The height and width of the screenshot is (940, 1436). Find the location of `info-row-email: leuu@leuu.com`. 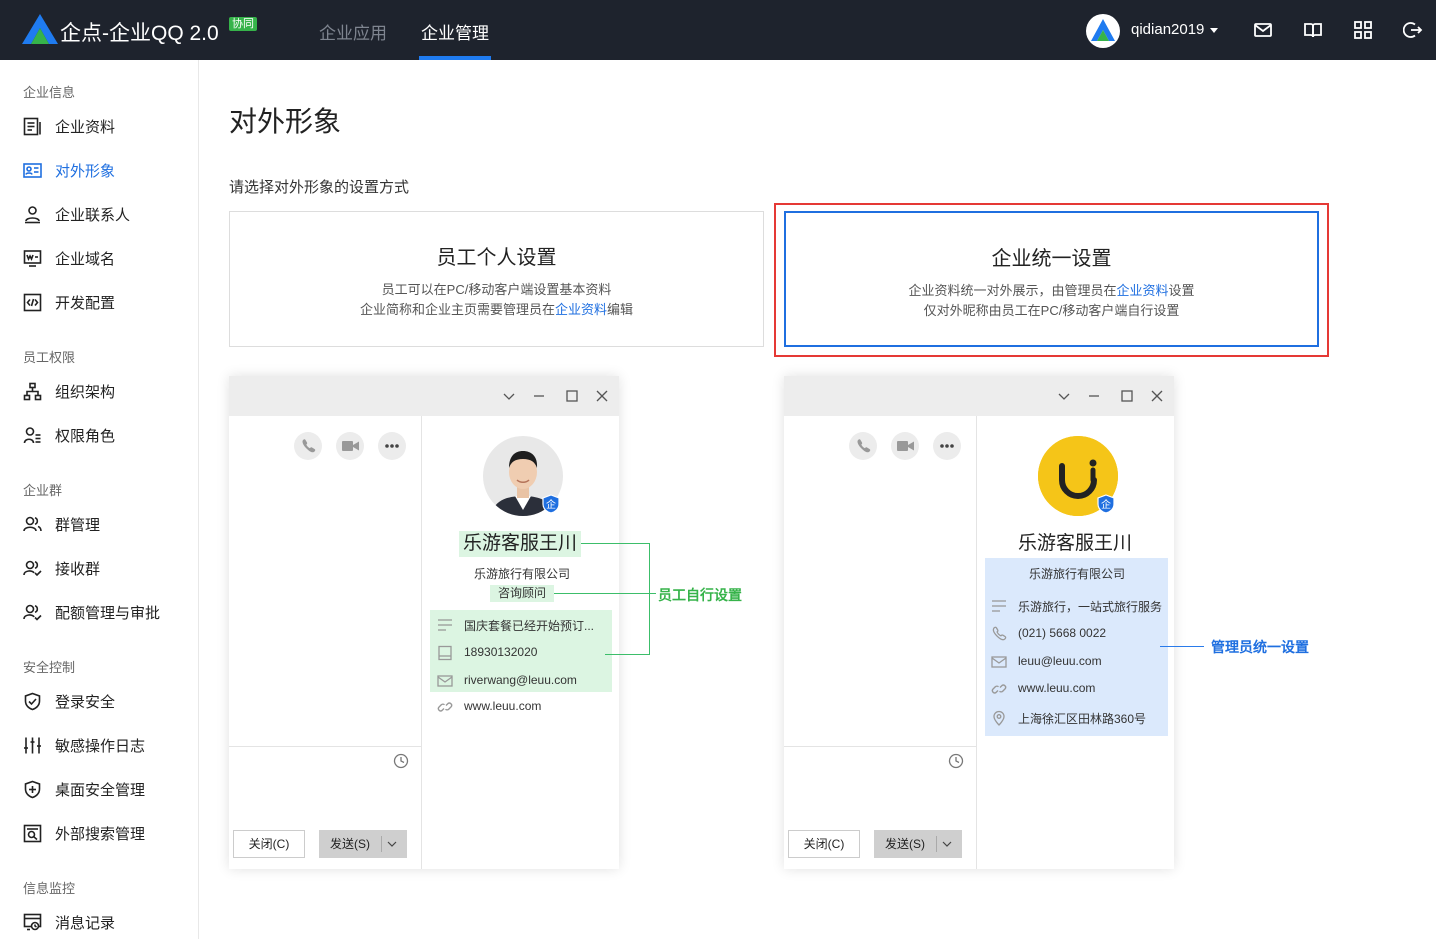

info-row-email: leuu@leuu.com is located at coordinates (1079, 662).